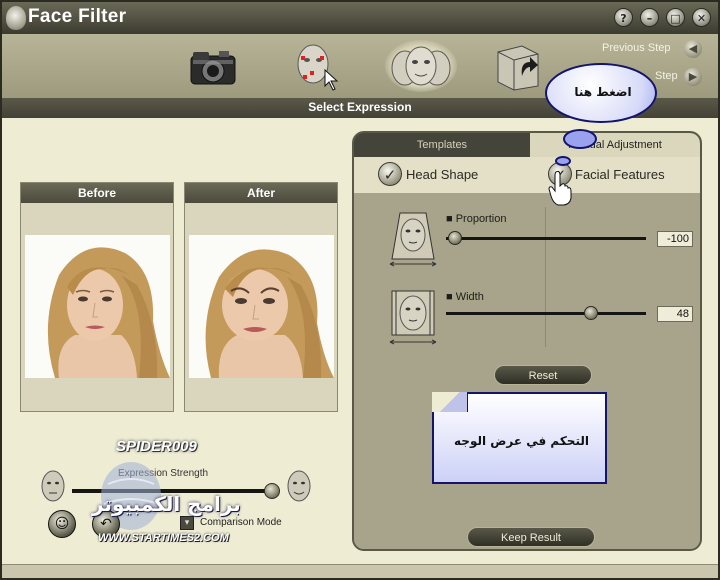 Image resolution: width=720 pixels, height=580 pixels. I want to click on save-export-icon, so click(520, 66).